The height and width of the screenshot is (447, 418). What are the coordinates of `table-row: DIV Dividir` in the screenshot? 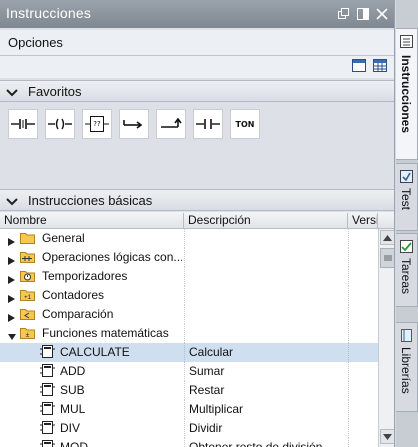 It's located at (189, 428).